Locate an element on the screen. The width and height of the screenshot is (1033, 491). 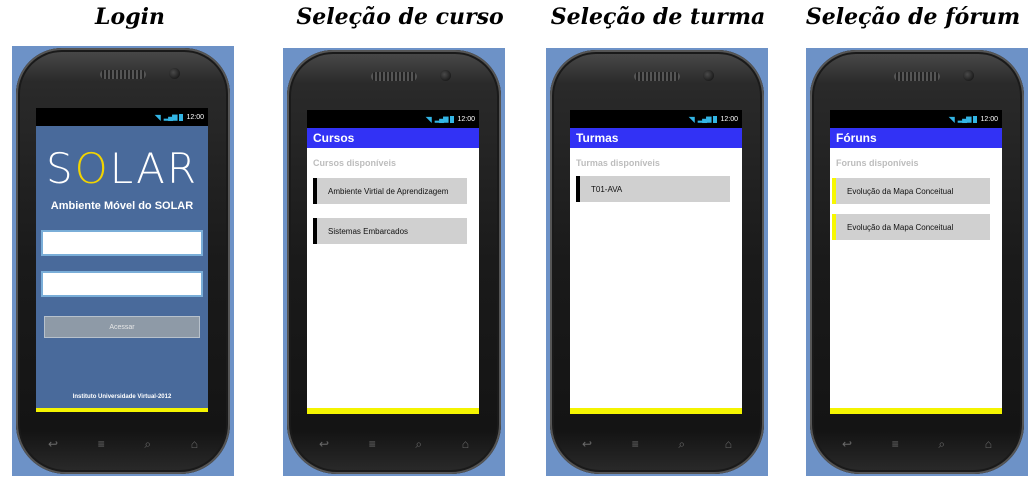
panel-title-login: Login is located at coordinates (130, 17).